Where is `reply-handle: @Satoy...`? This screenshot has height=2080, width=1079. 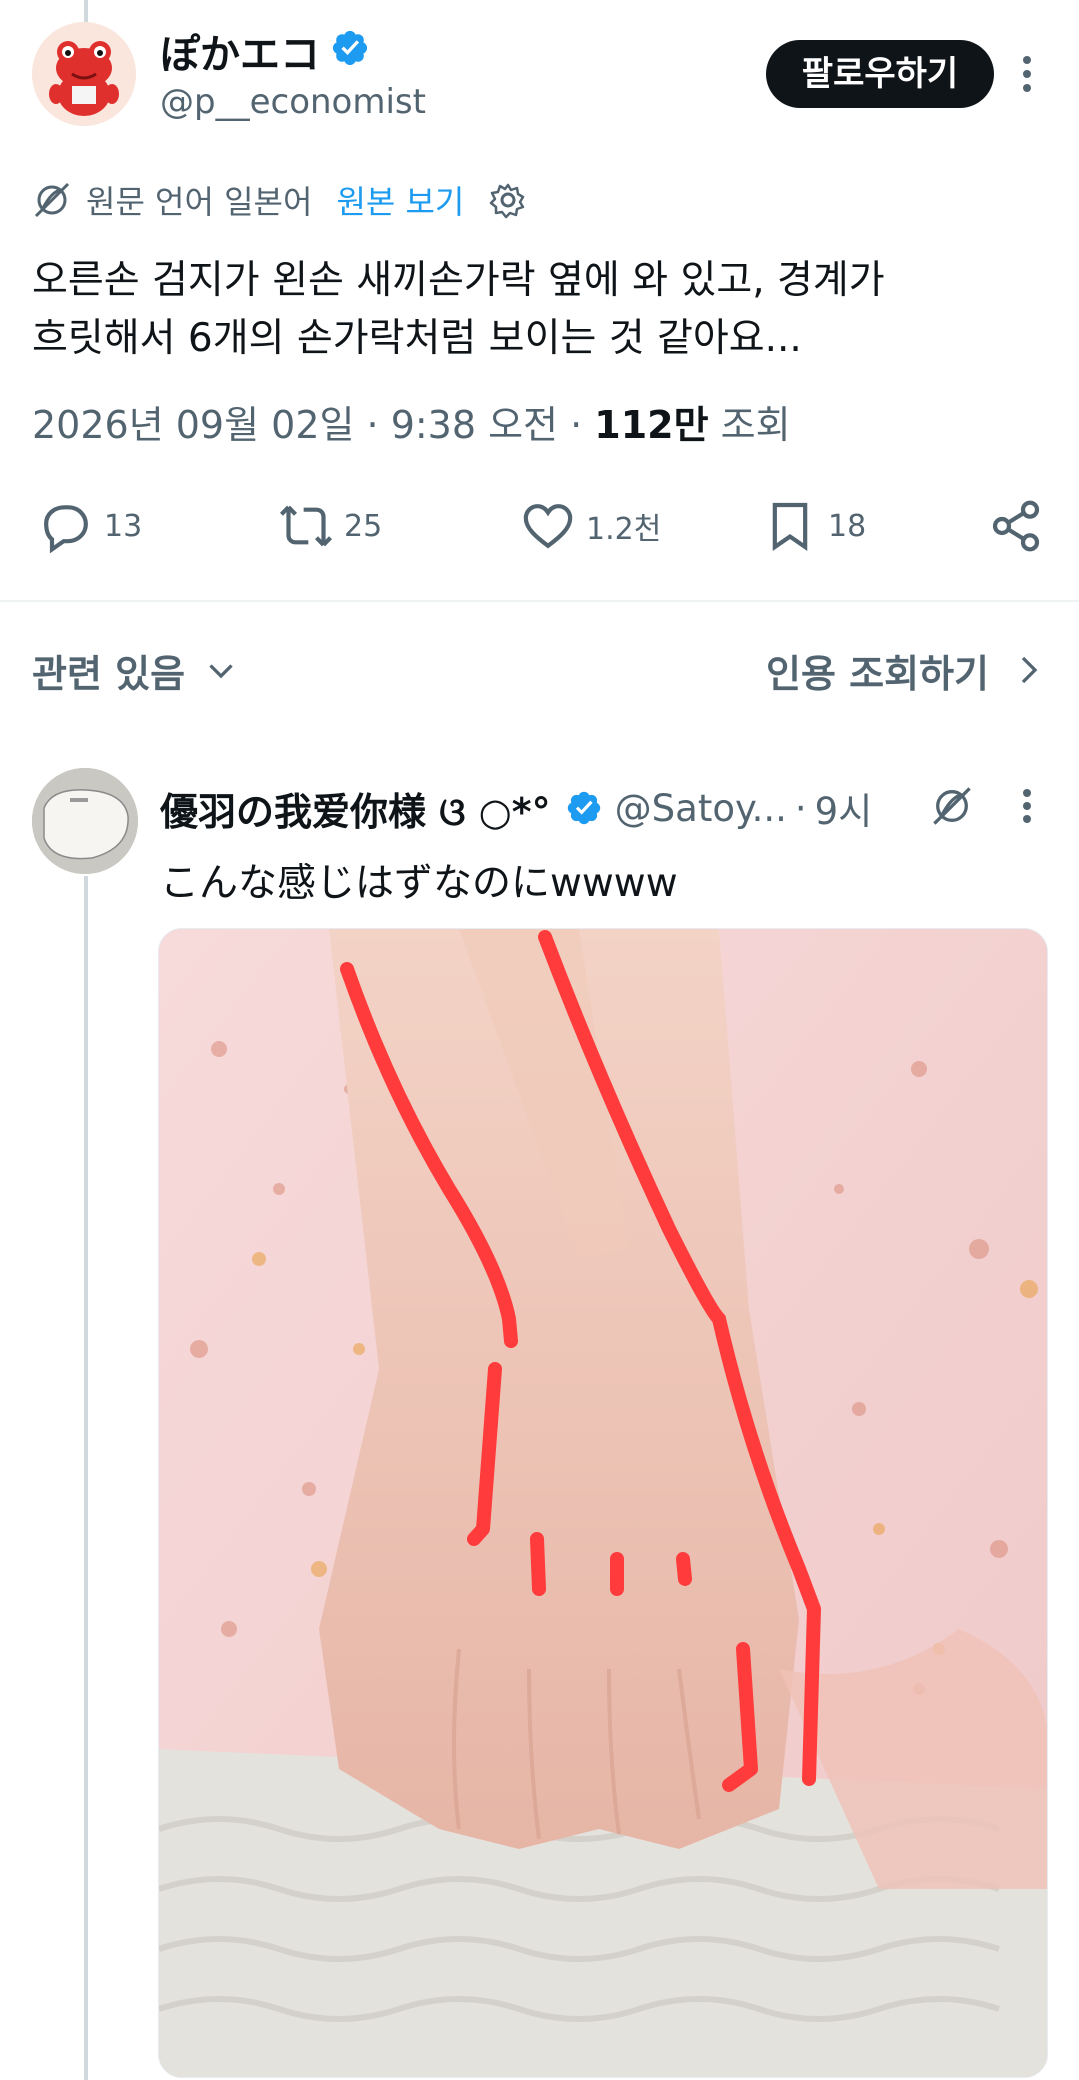 reply-handle: @Satoy... is located at coordinates (701, 808).